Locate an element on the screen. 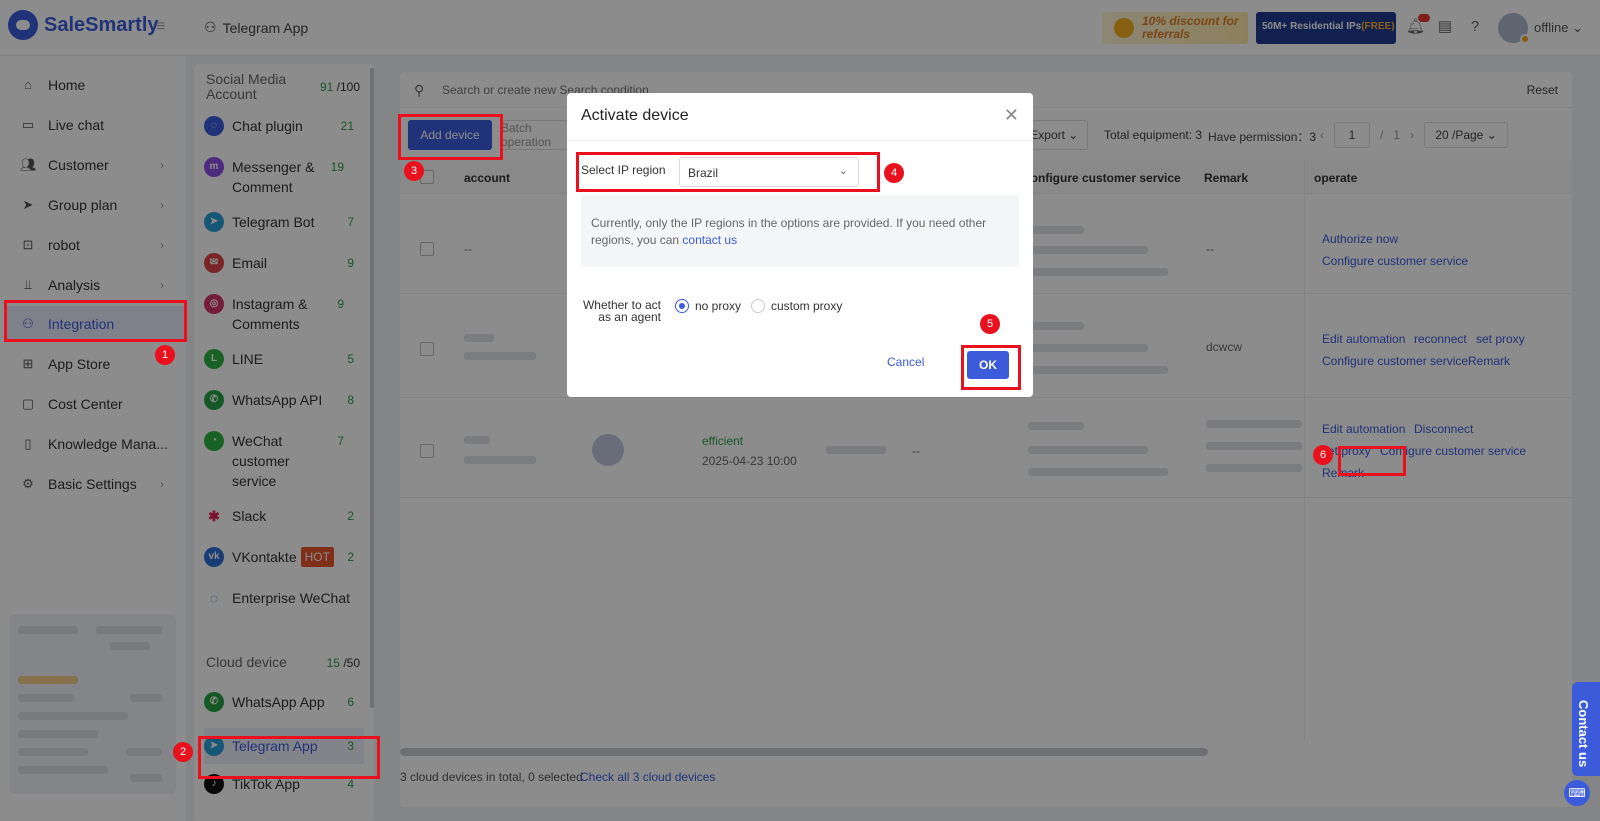  close-icon: ✕ is located at coordinates (1011, 115).